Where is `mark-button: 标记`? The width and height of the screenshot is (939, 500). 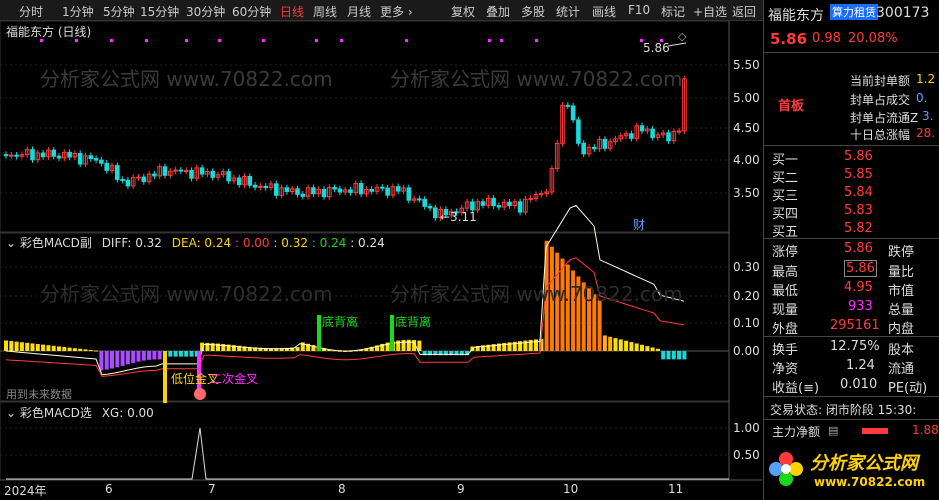
mark-button: 标记 is located at coordinates (673, 11).